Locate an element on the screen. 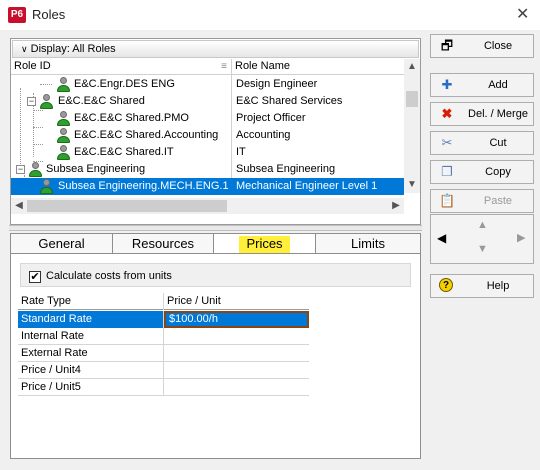 Image resolution: width=540 pixels, height=470 pixels. app-logo: P6 is located at coordinates (17, 15).